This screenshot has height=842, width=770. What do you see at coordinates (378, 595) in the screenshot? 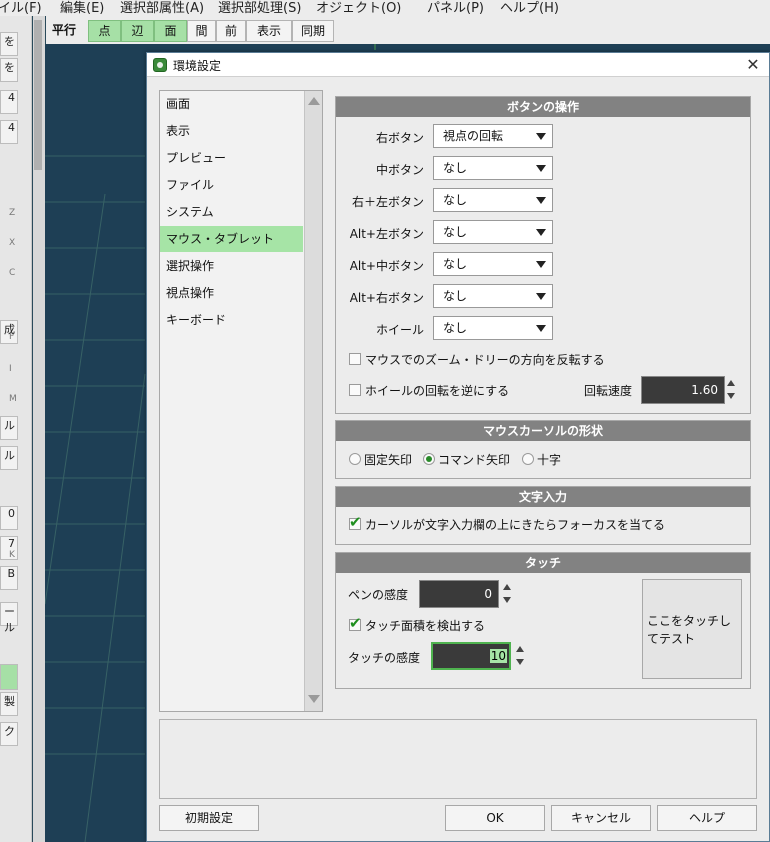
I see `pen-sensitivity-label: ペンの感度` at bounding box center [378, 595].